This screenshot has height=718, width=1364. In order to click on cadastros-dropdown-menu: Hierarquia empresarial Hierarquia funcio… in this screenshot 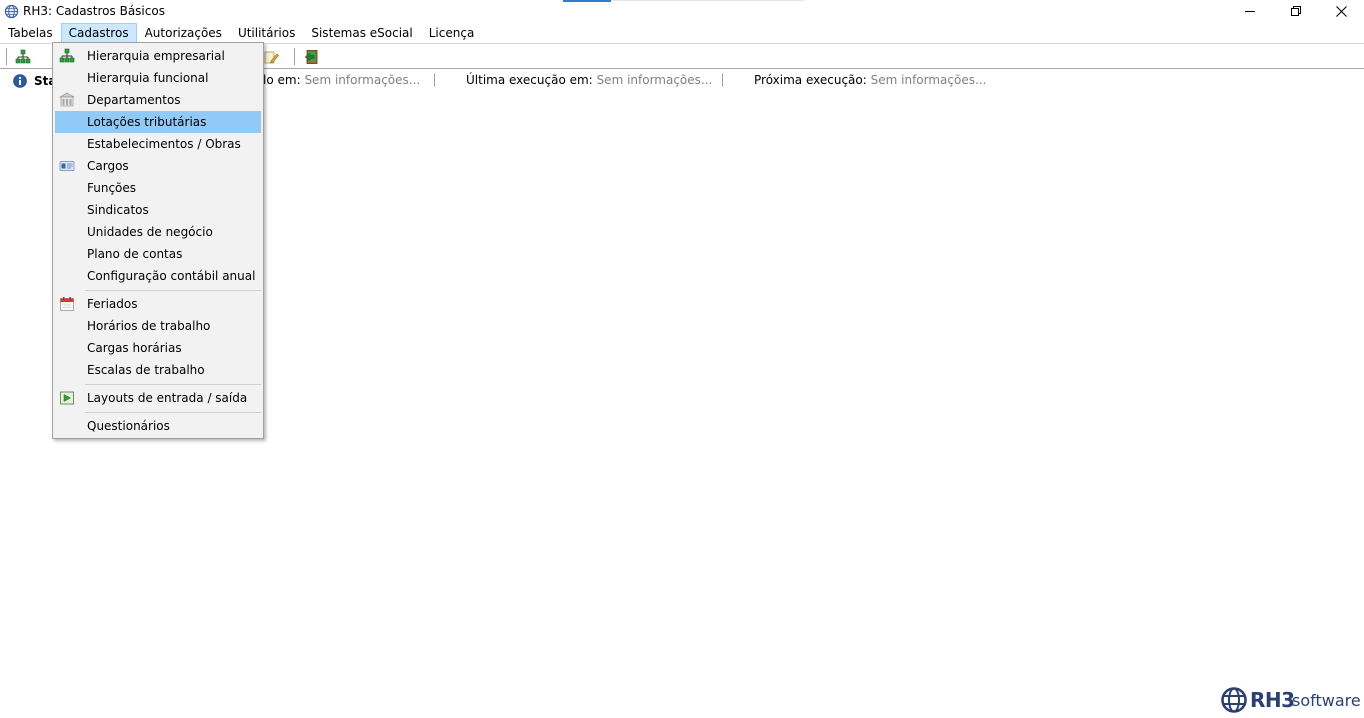, I will do `click(158, 240)`.